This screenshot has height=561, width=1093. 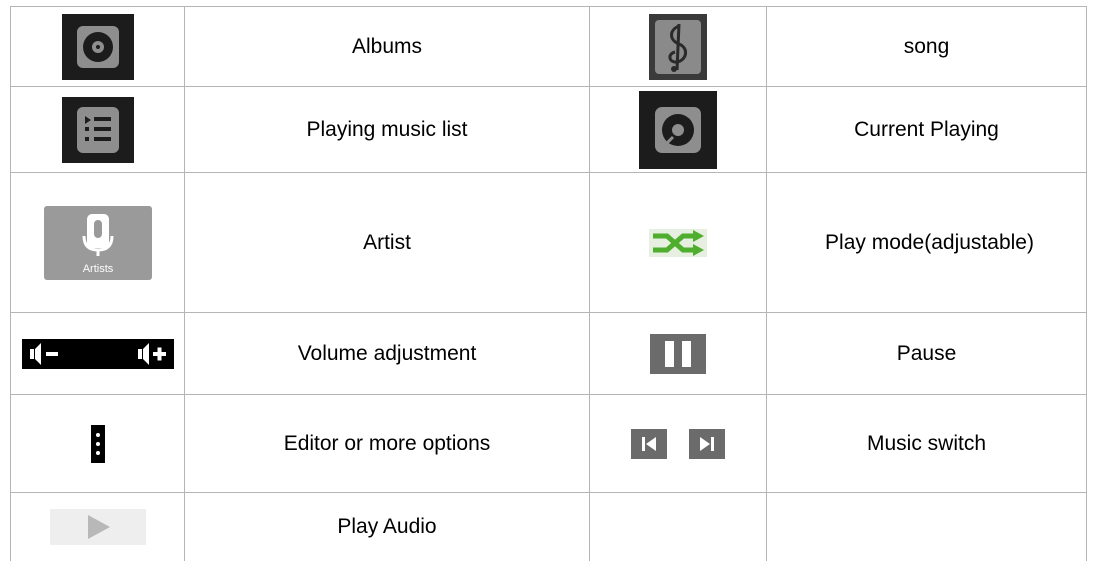 I want to click on row-label: Albums, so click(x=387, y=46).